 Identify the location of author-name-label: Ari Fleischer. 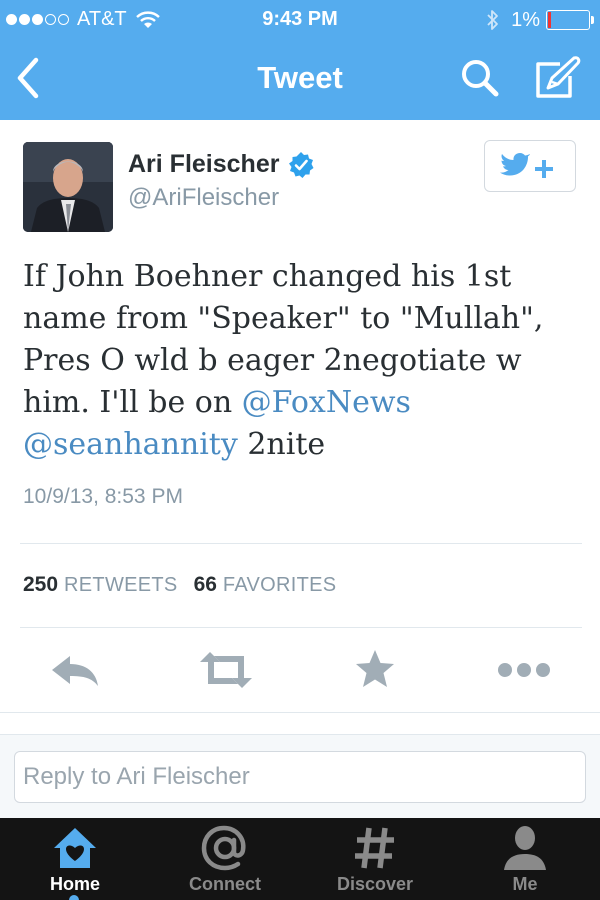
(204, 164).